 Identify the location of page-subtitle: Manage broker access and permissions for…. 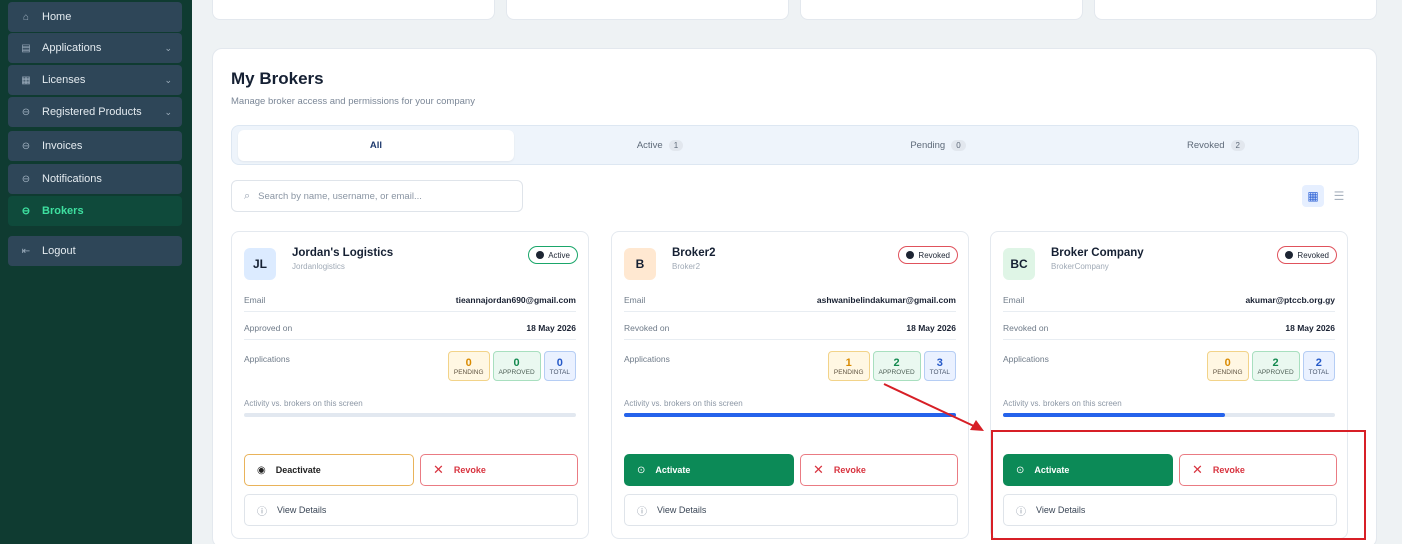
(353, 101).